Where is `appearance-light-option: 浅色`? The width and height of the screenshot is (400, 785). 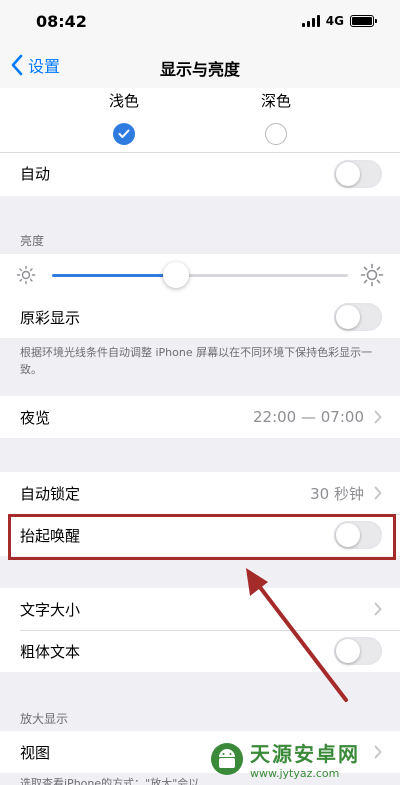
appearance-light-option: 浅色 is located at coordinates (124, 116).